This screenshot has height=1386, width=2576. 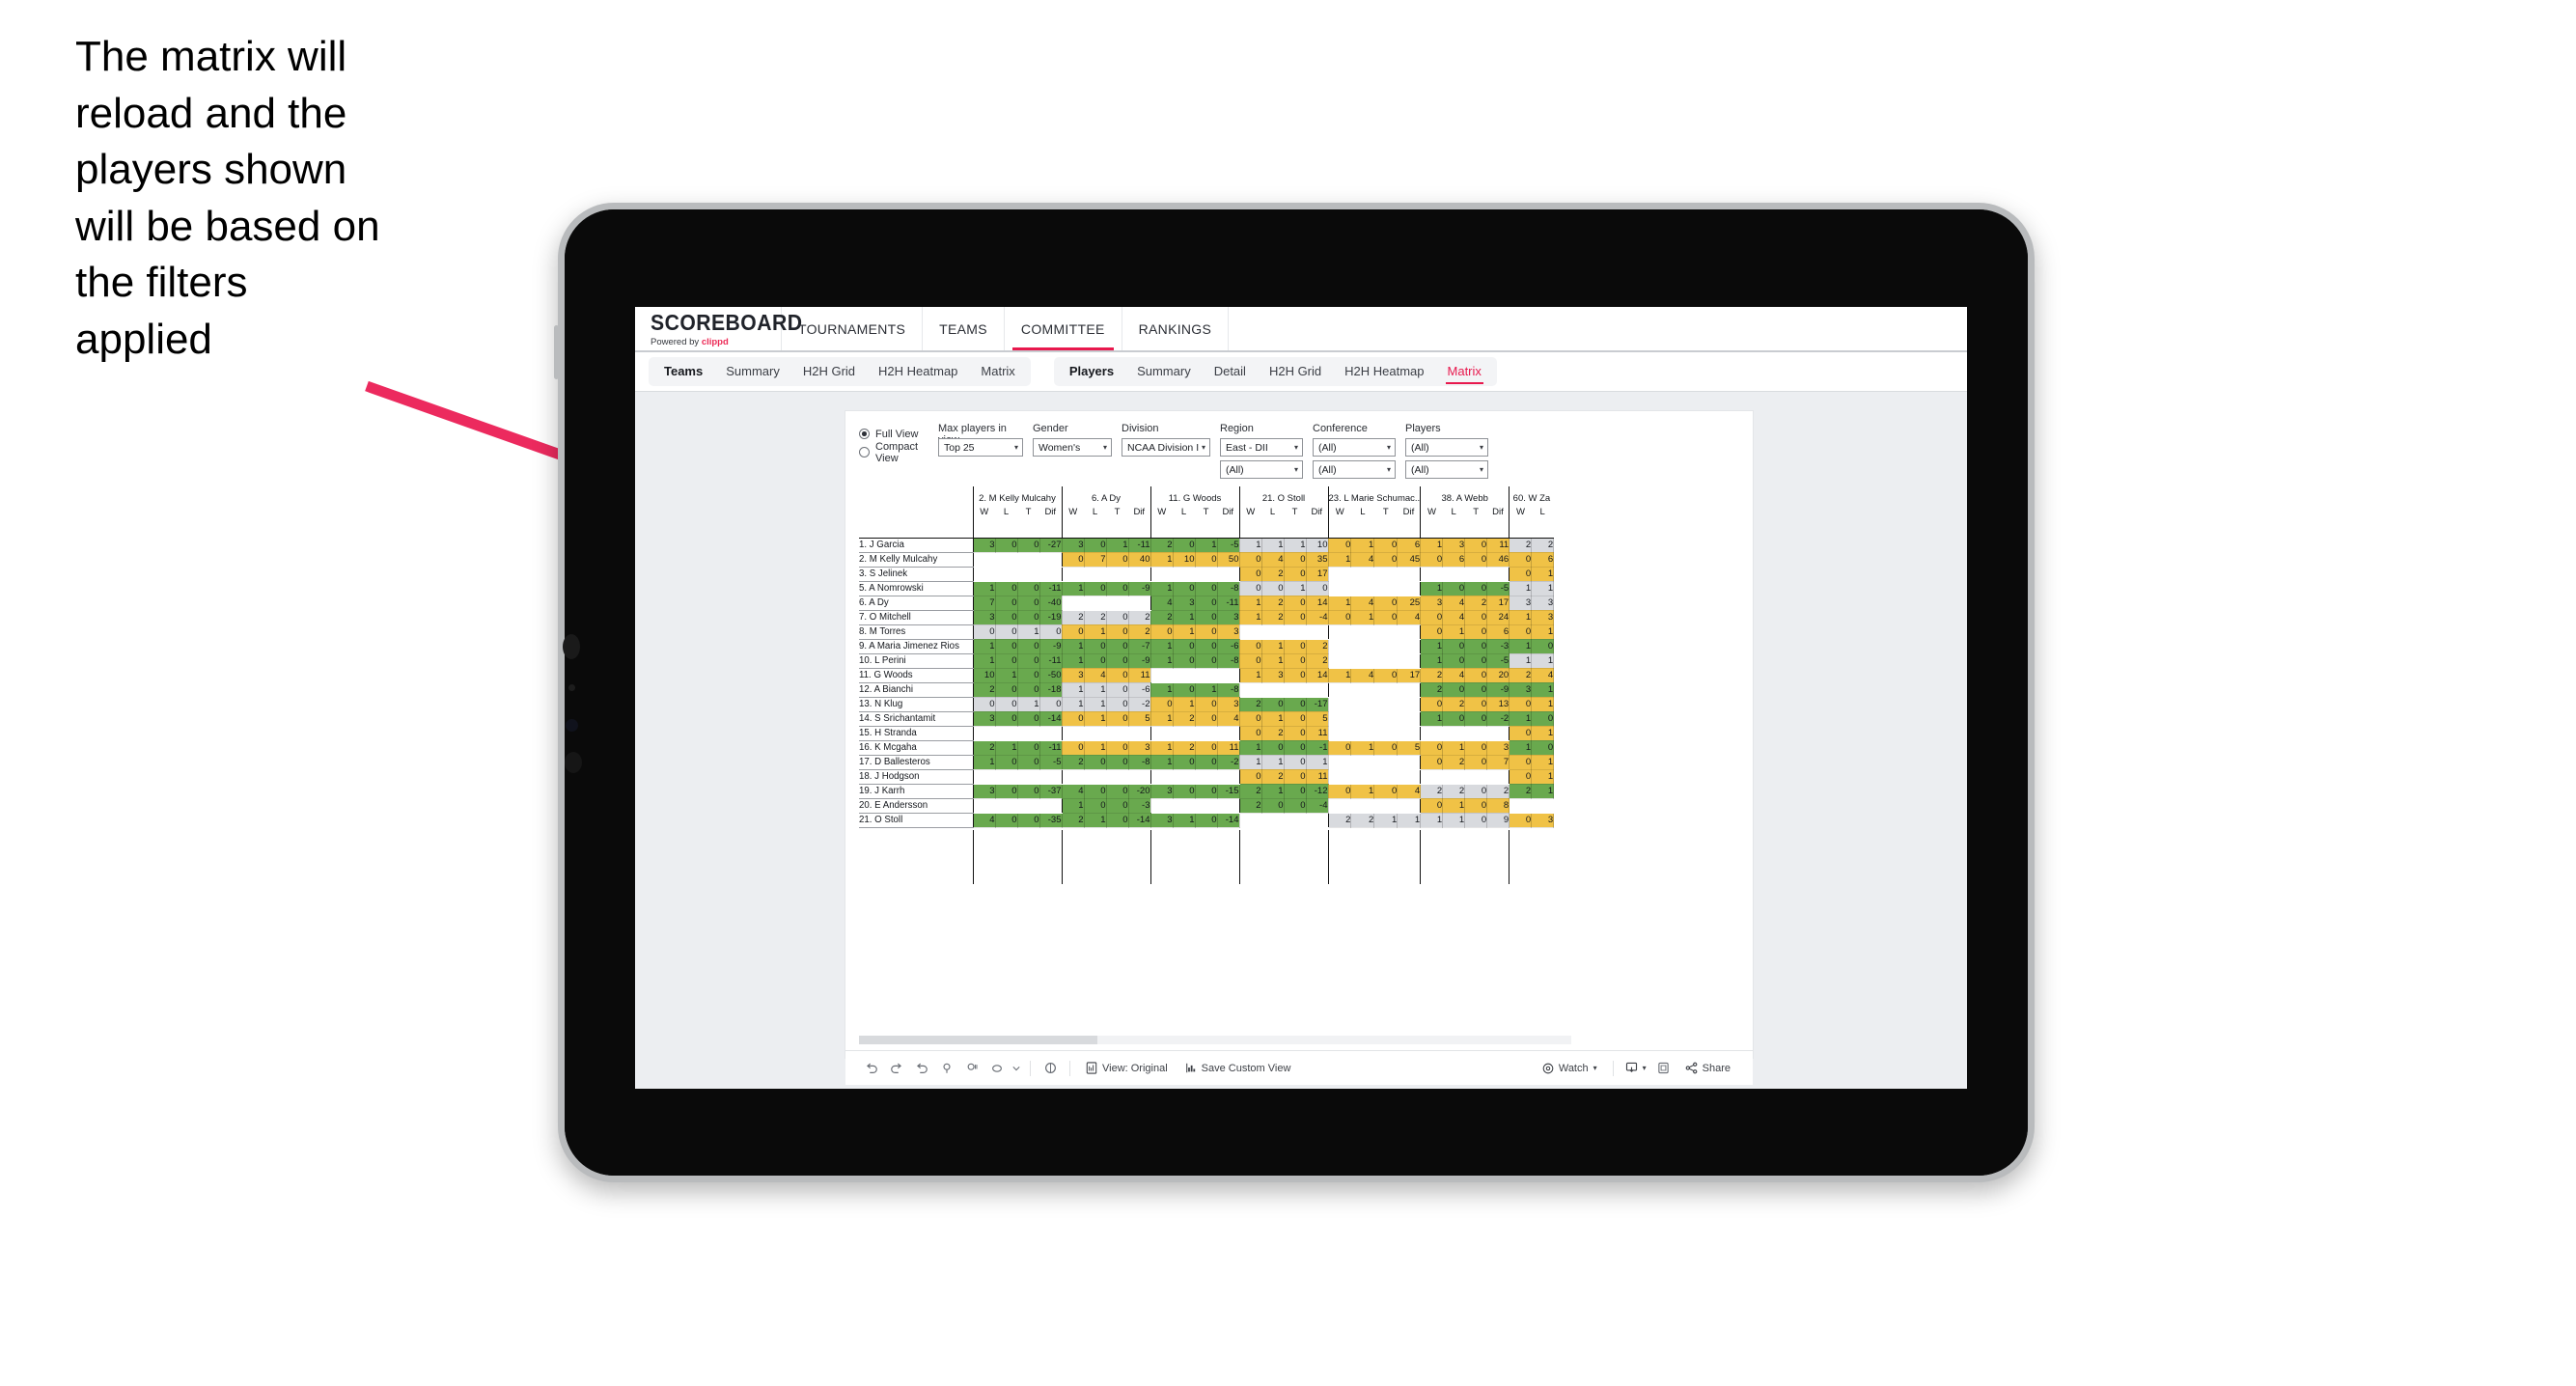 What do you see at coordinates (1105, 495) in the screenshot?
I see `matrix-column-header: 6. A Dy` at bounding box center [1105, 495].